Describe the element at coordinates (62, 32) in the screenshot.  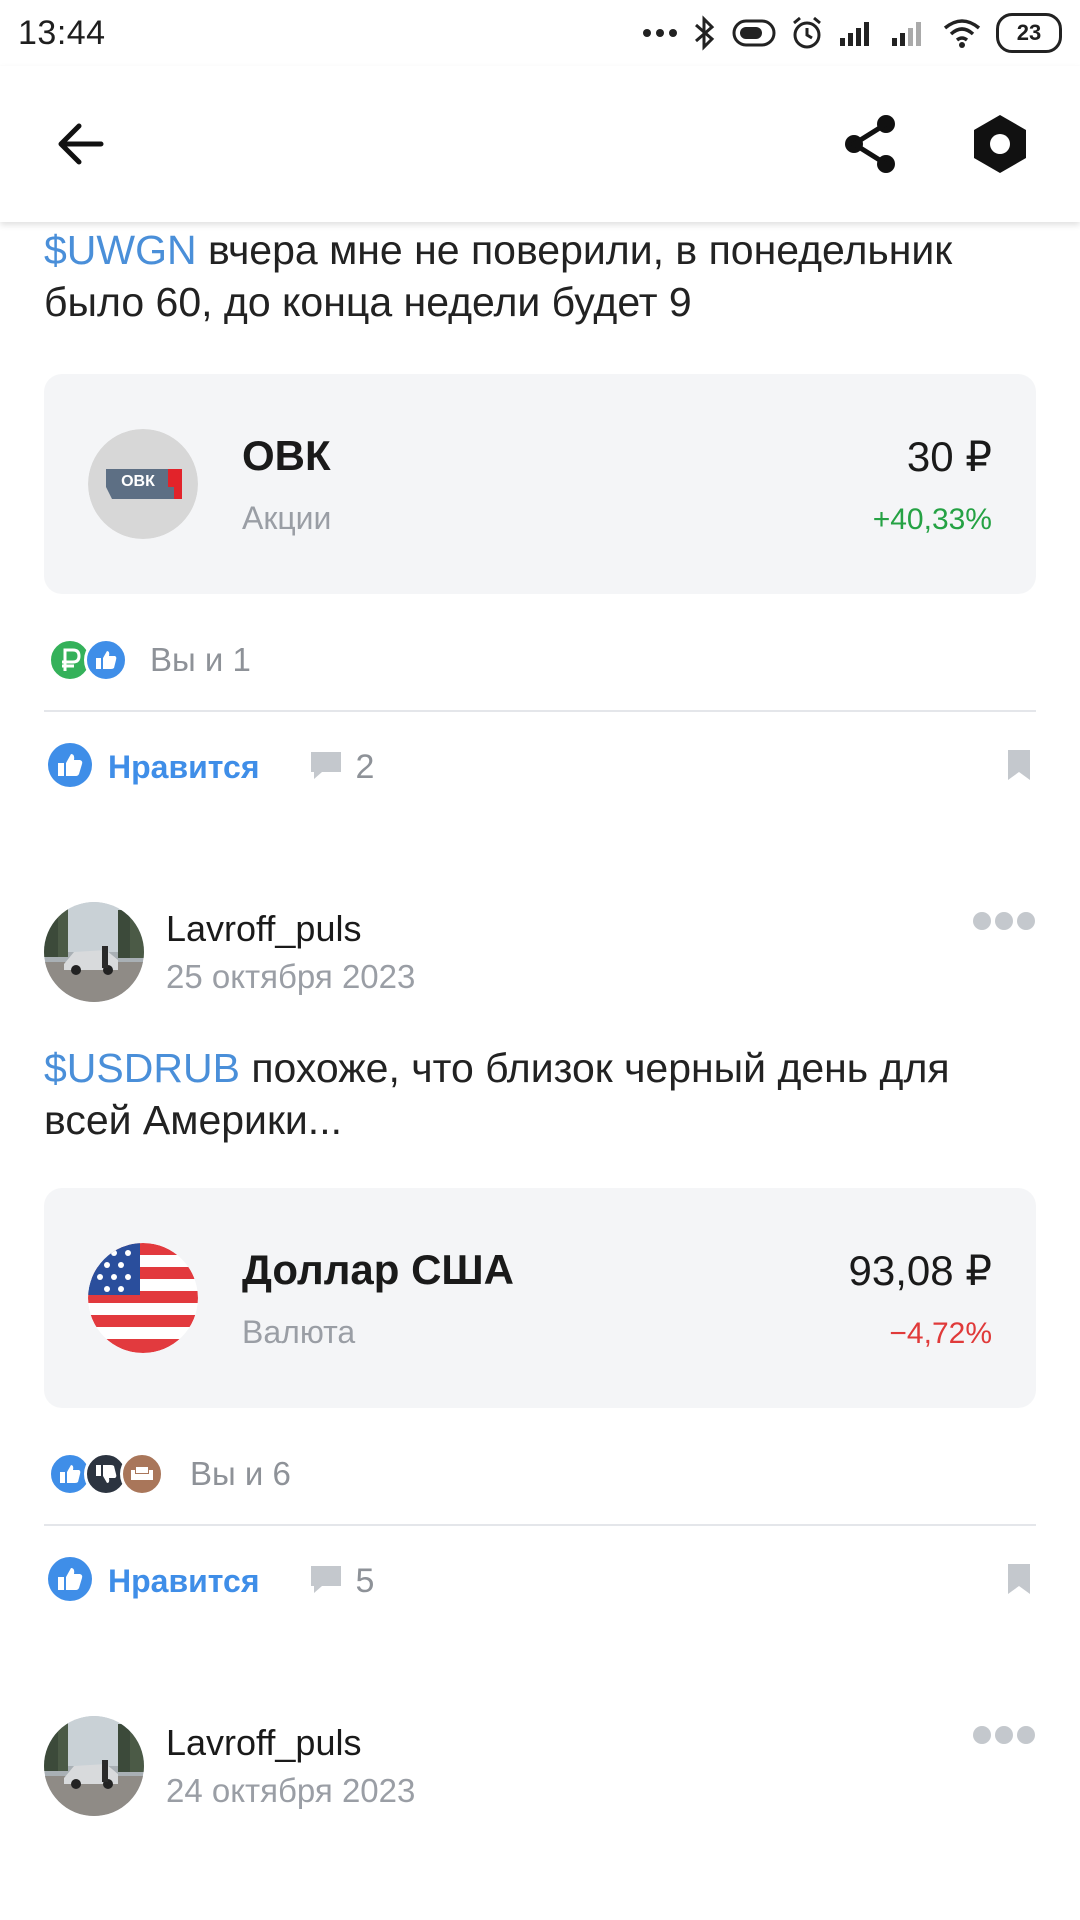
I see `status-time: 13:44` at that location.